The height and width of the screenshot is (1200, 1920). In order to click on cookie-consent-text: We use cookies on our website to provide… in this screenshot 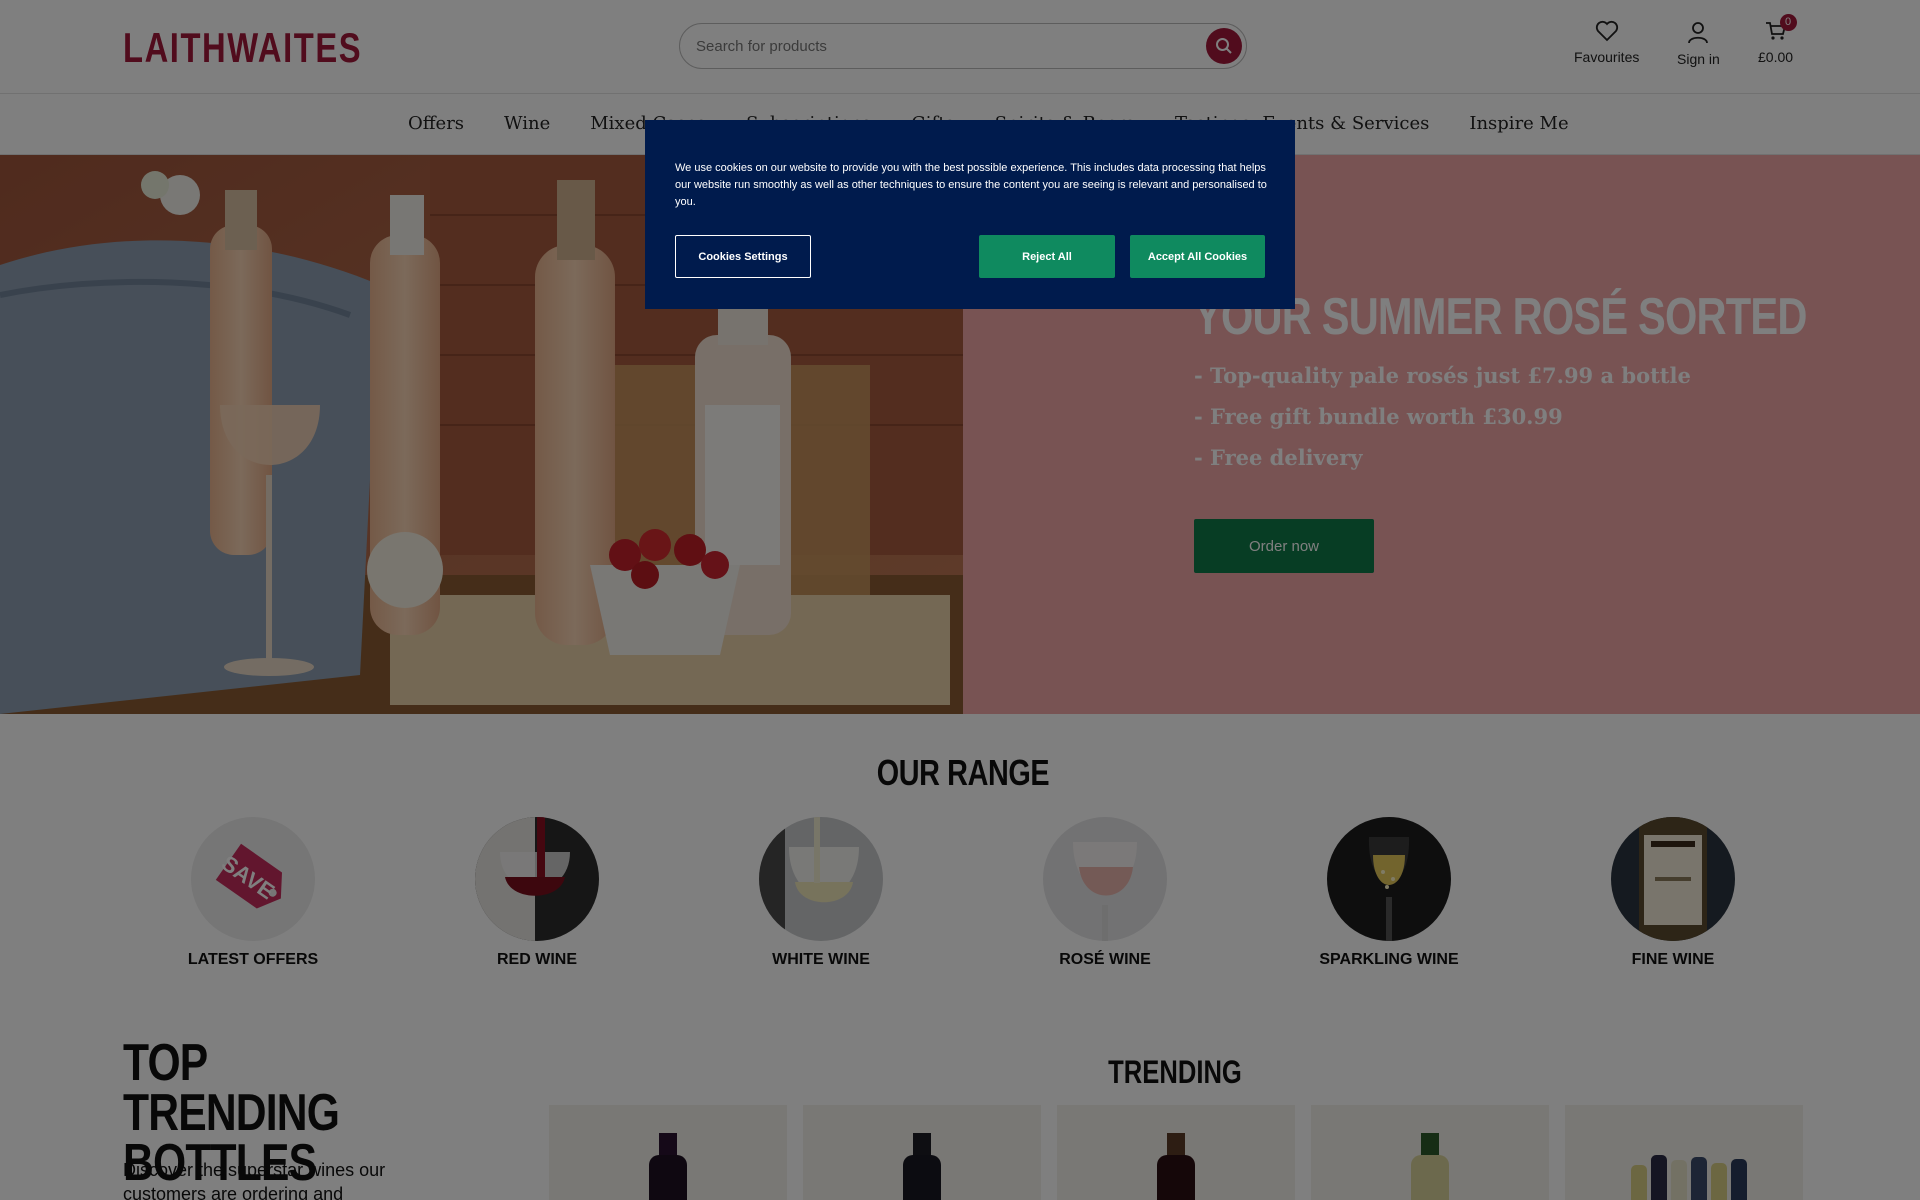, I will do `click(971, 185)`.